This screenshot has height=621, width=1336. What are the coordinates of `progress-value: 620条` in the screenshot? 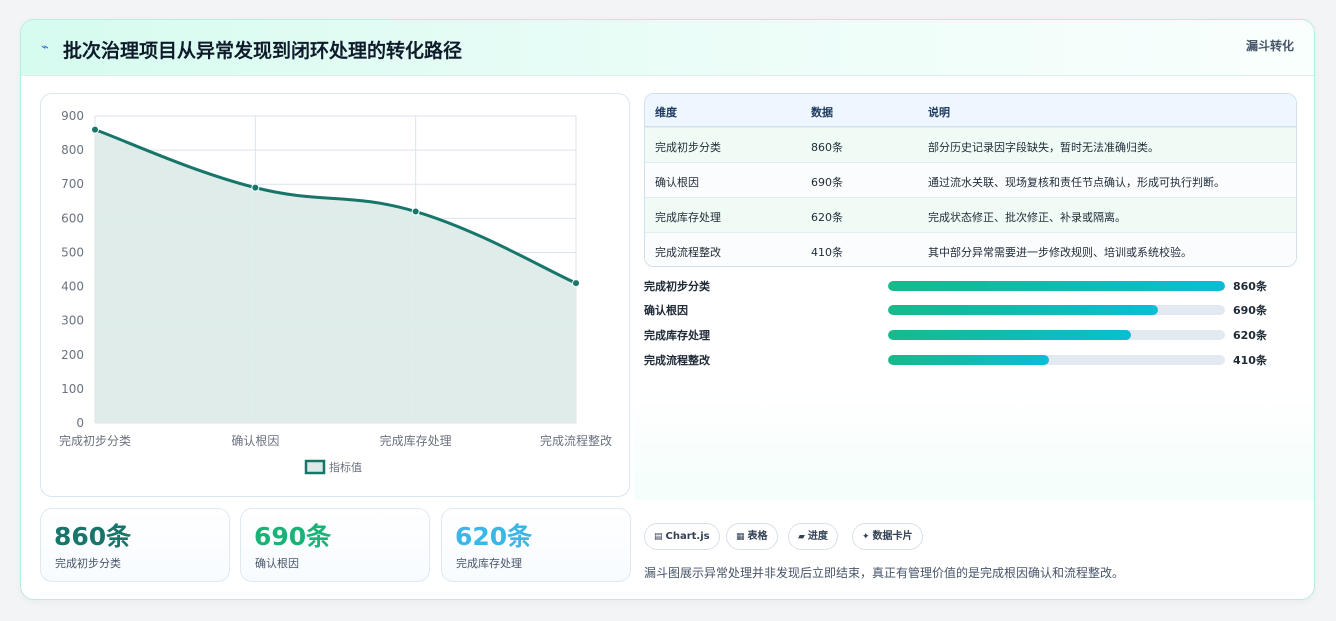 It's located at (1250, 335).